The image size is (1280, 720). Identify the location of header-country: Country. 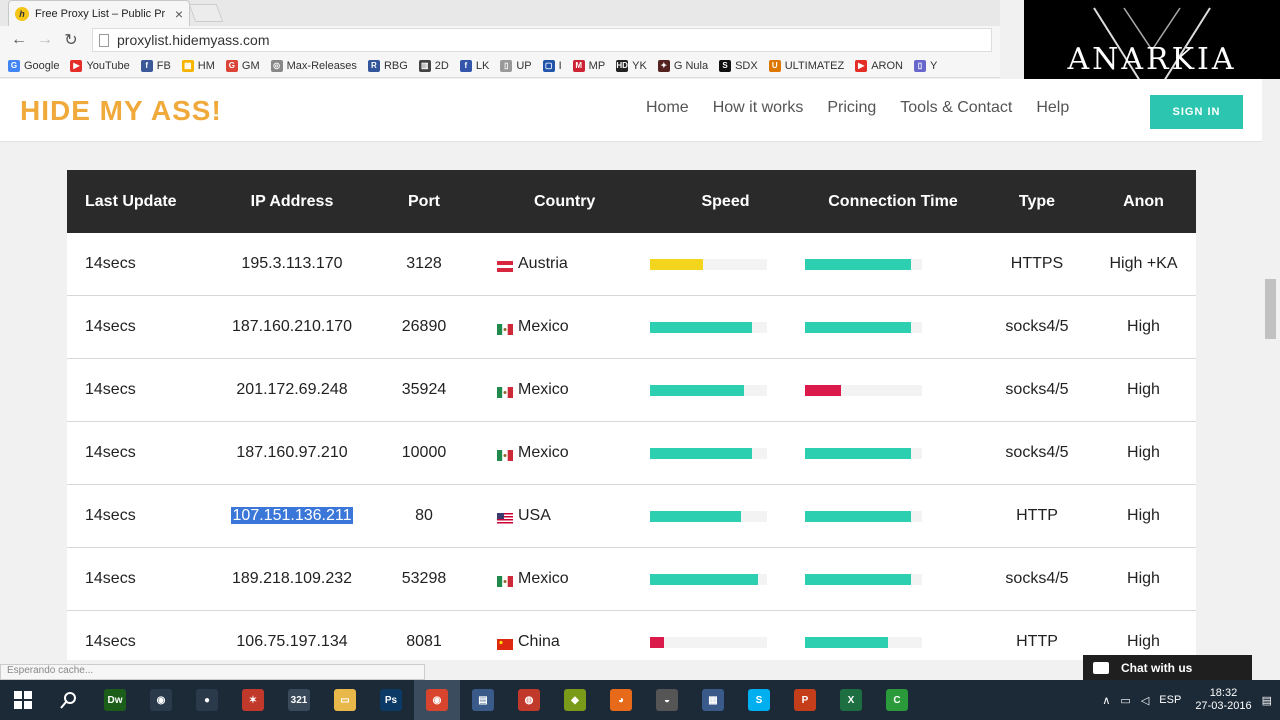
(564, 202).